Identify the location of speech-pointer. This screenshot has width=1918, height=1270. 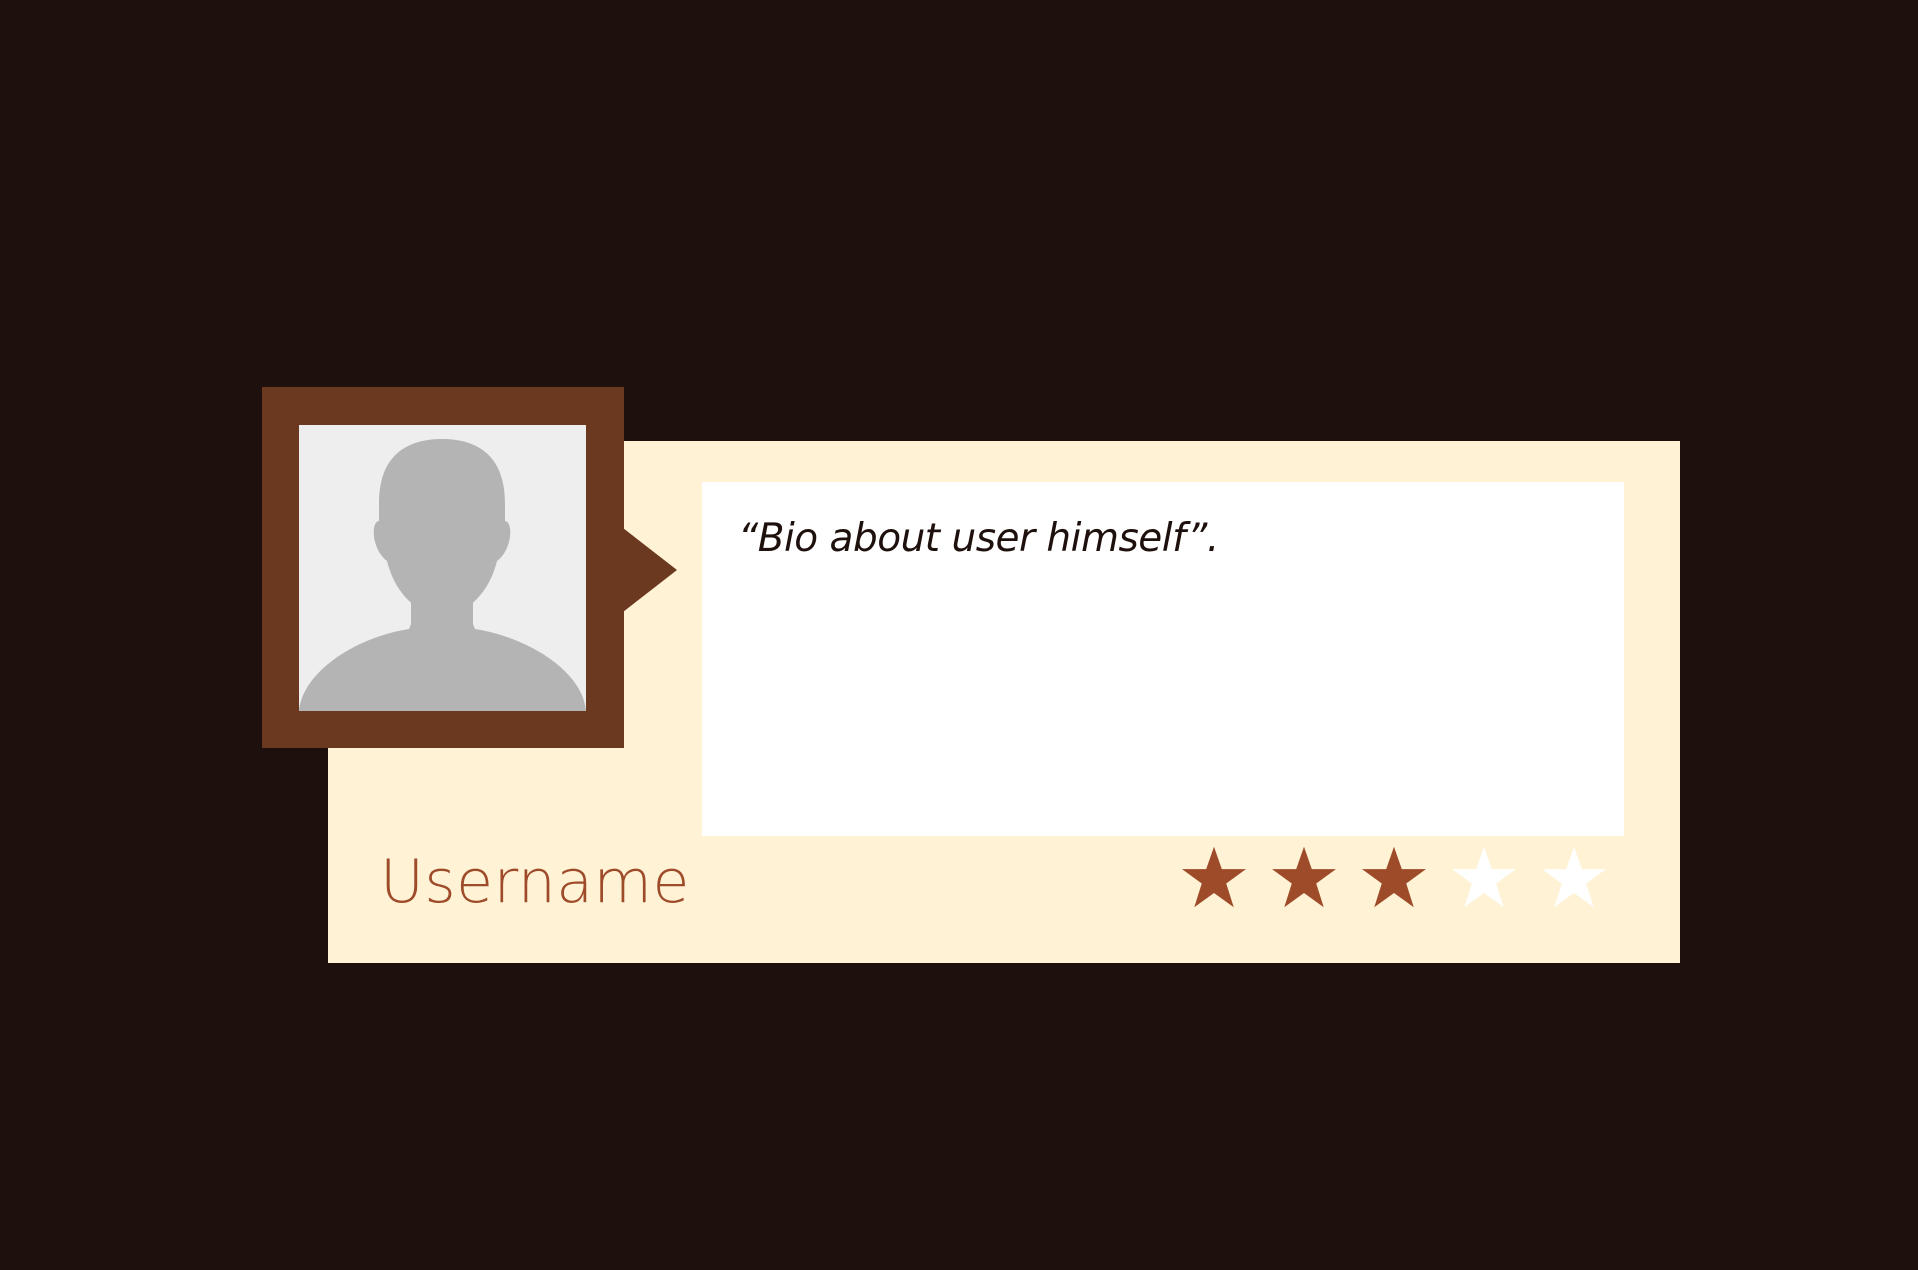
(650, 570).